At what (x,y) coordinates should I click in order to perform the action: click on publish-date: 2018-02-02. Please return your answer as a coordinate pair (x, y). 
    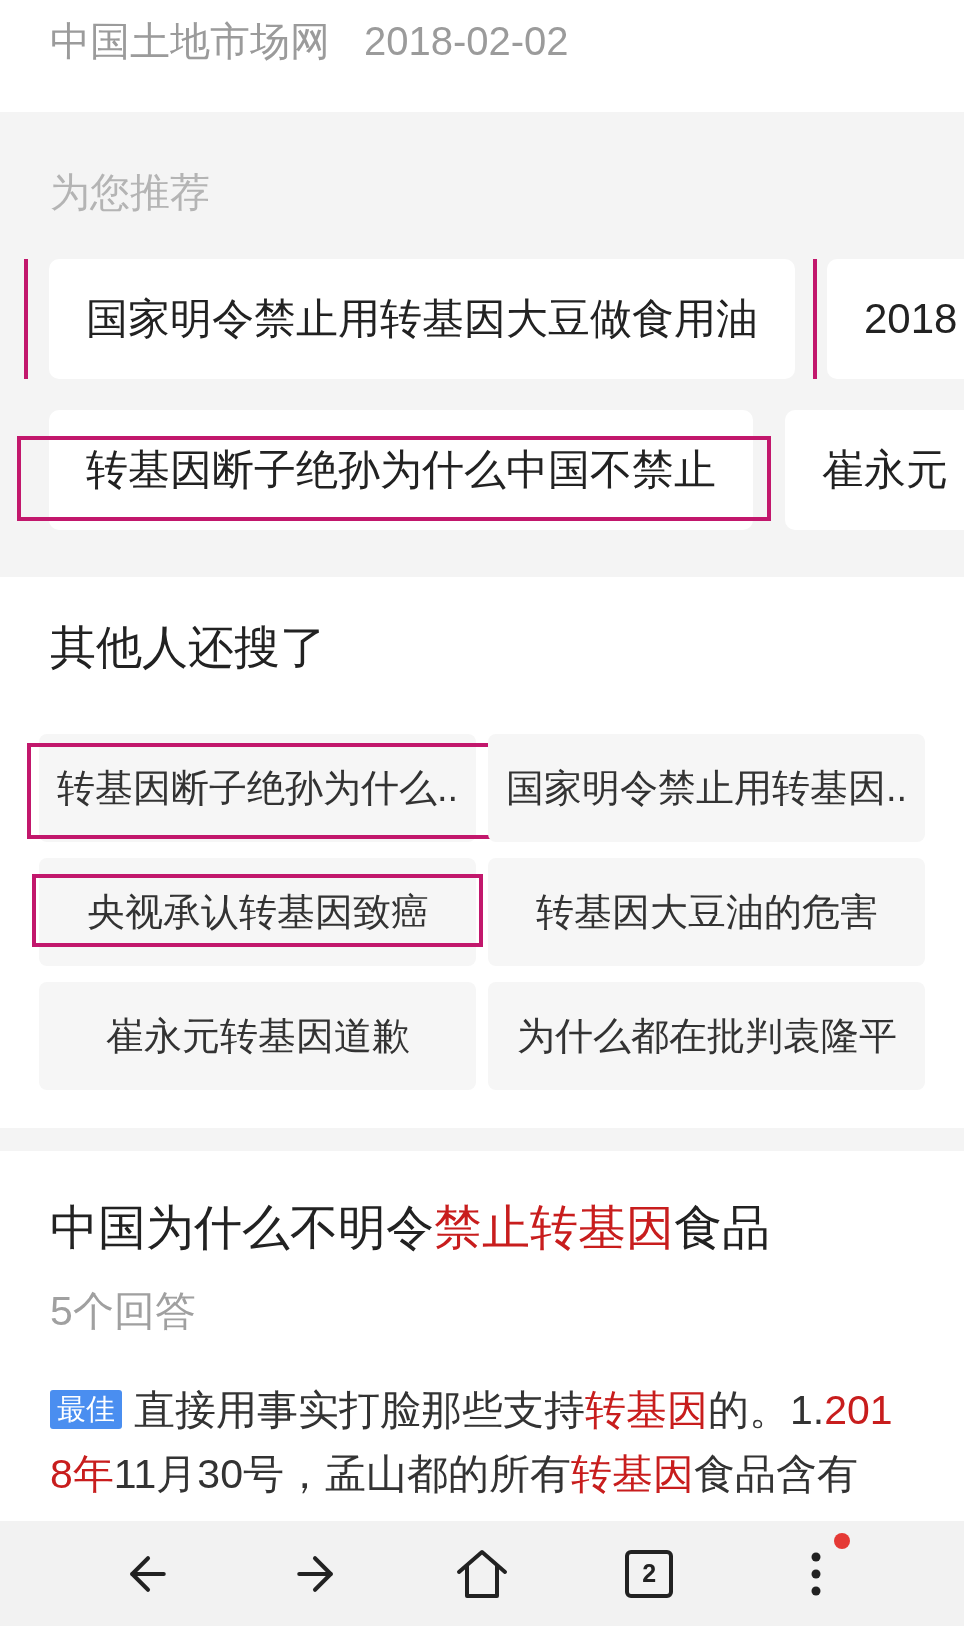
    Looking at the image, I should click on (466, 41).